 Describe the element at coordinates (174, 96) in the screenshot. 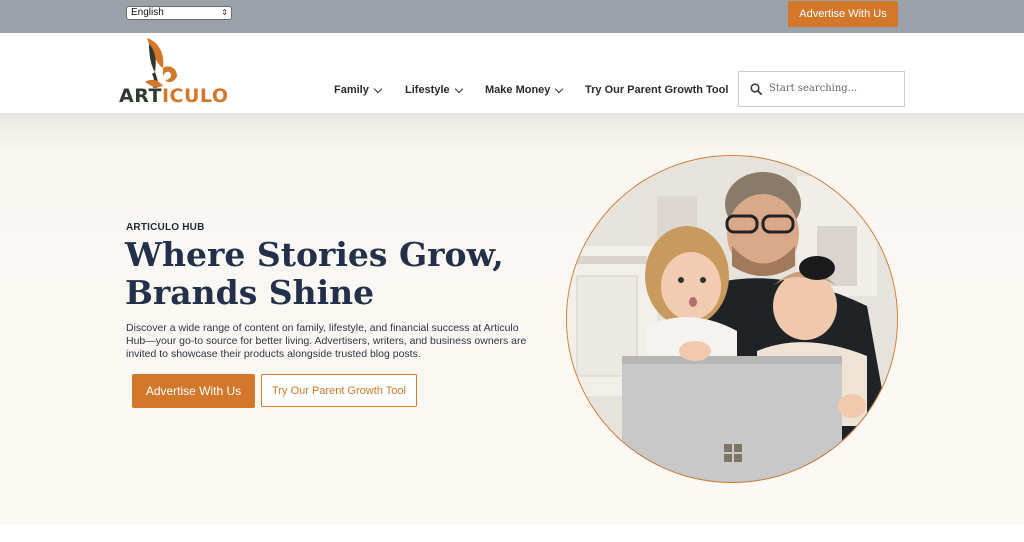

I see `logo-wordmark: ARTICULO` at that location.